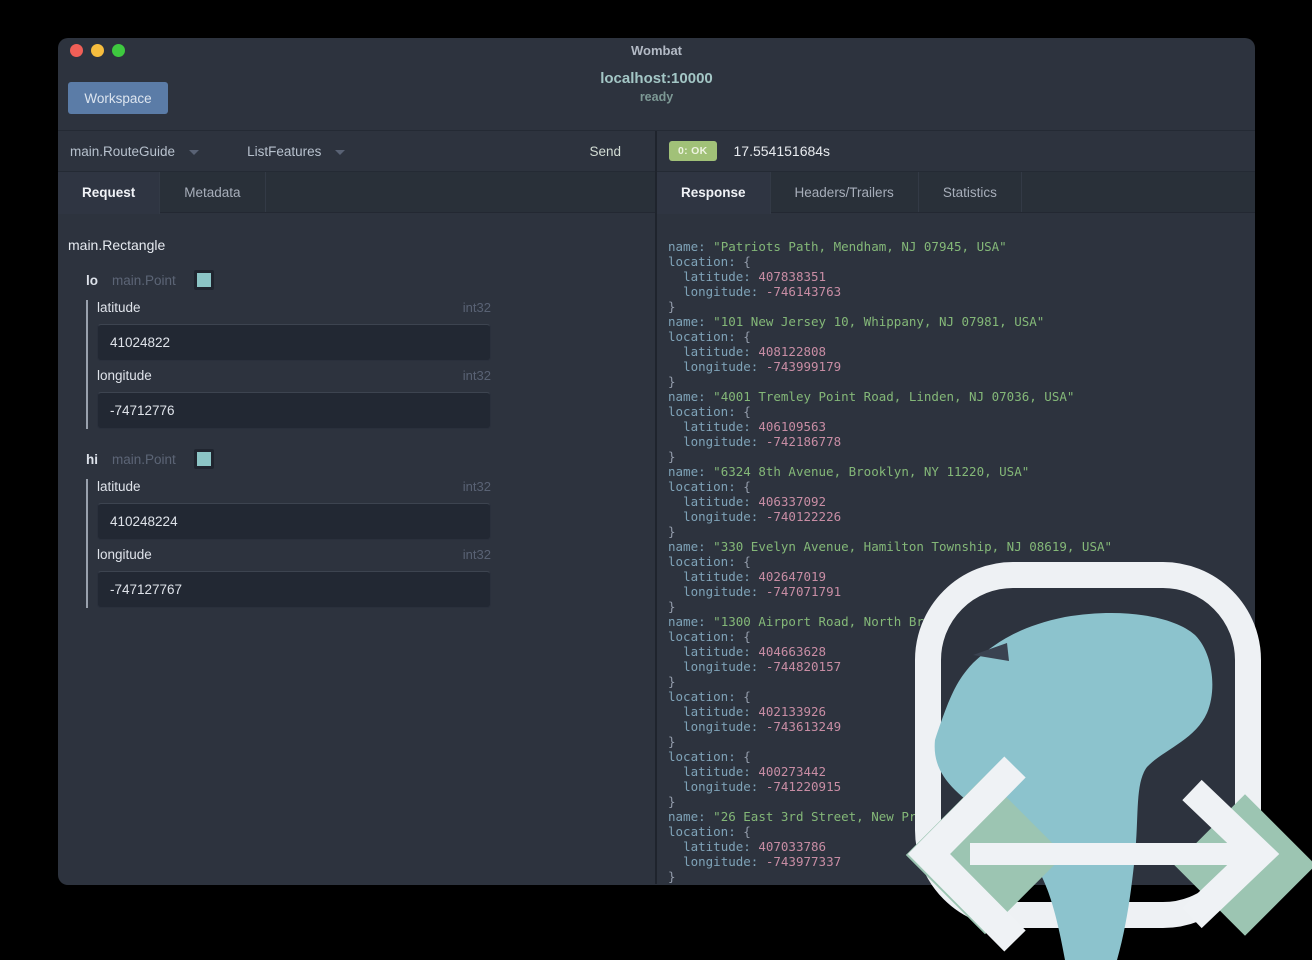 This screenshot has height=960, width=1312. Describe the element at coordinates (294, 521) in the screenshot. I see `hi-latitude-input` at that location.